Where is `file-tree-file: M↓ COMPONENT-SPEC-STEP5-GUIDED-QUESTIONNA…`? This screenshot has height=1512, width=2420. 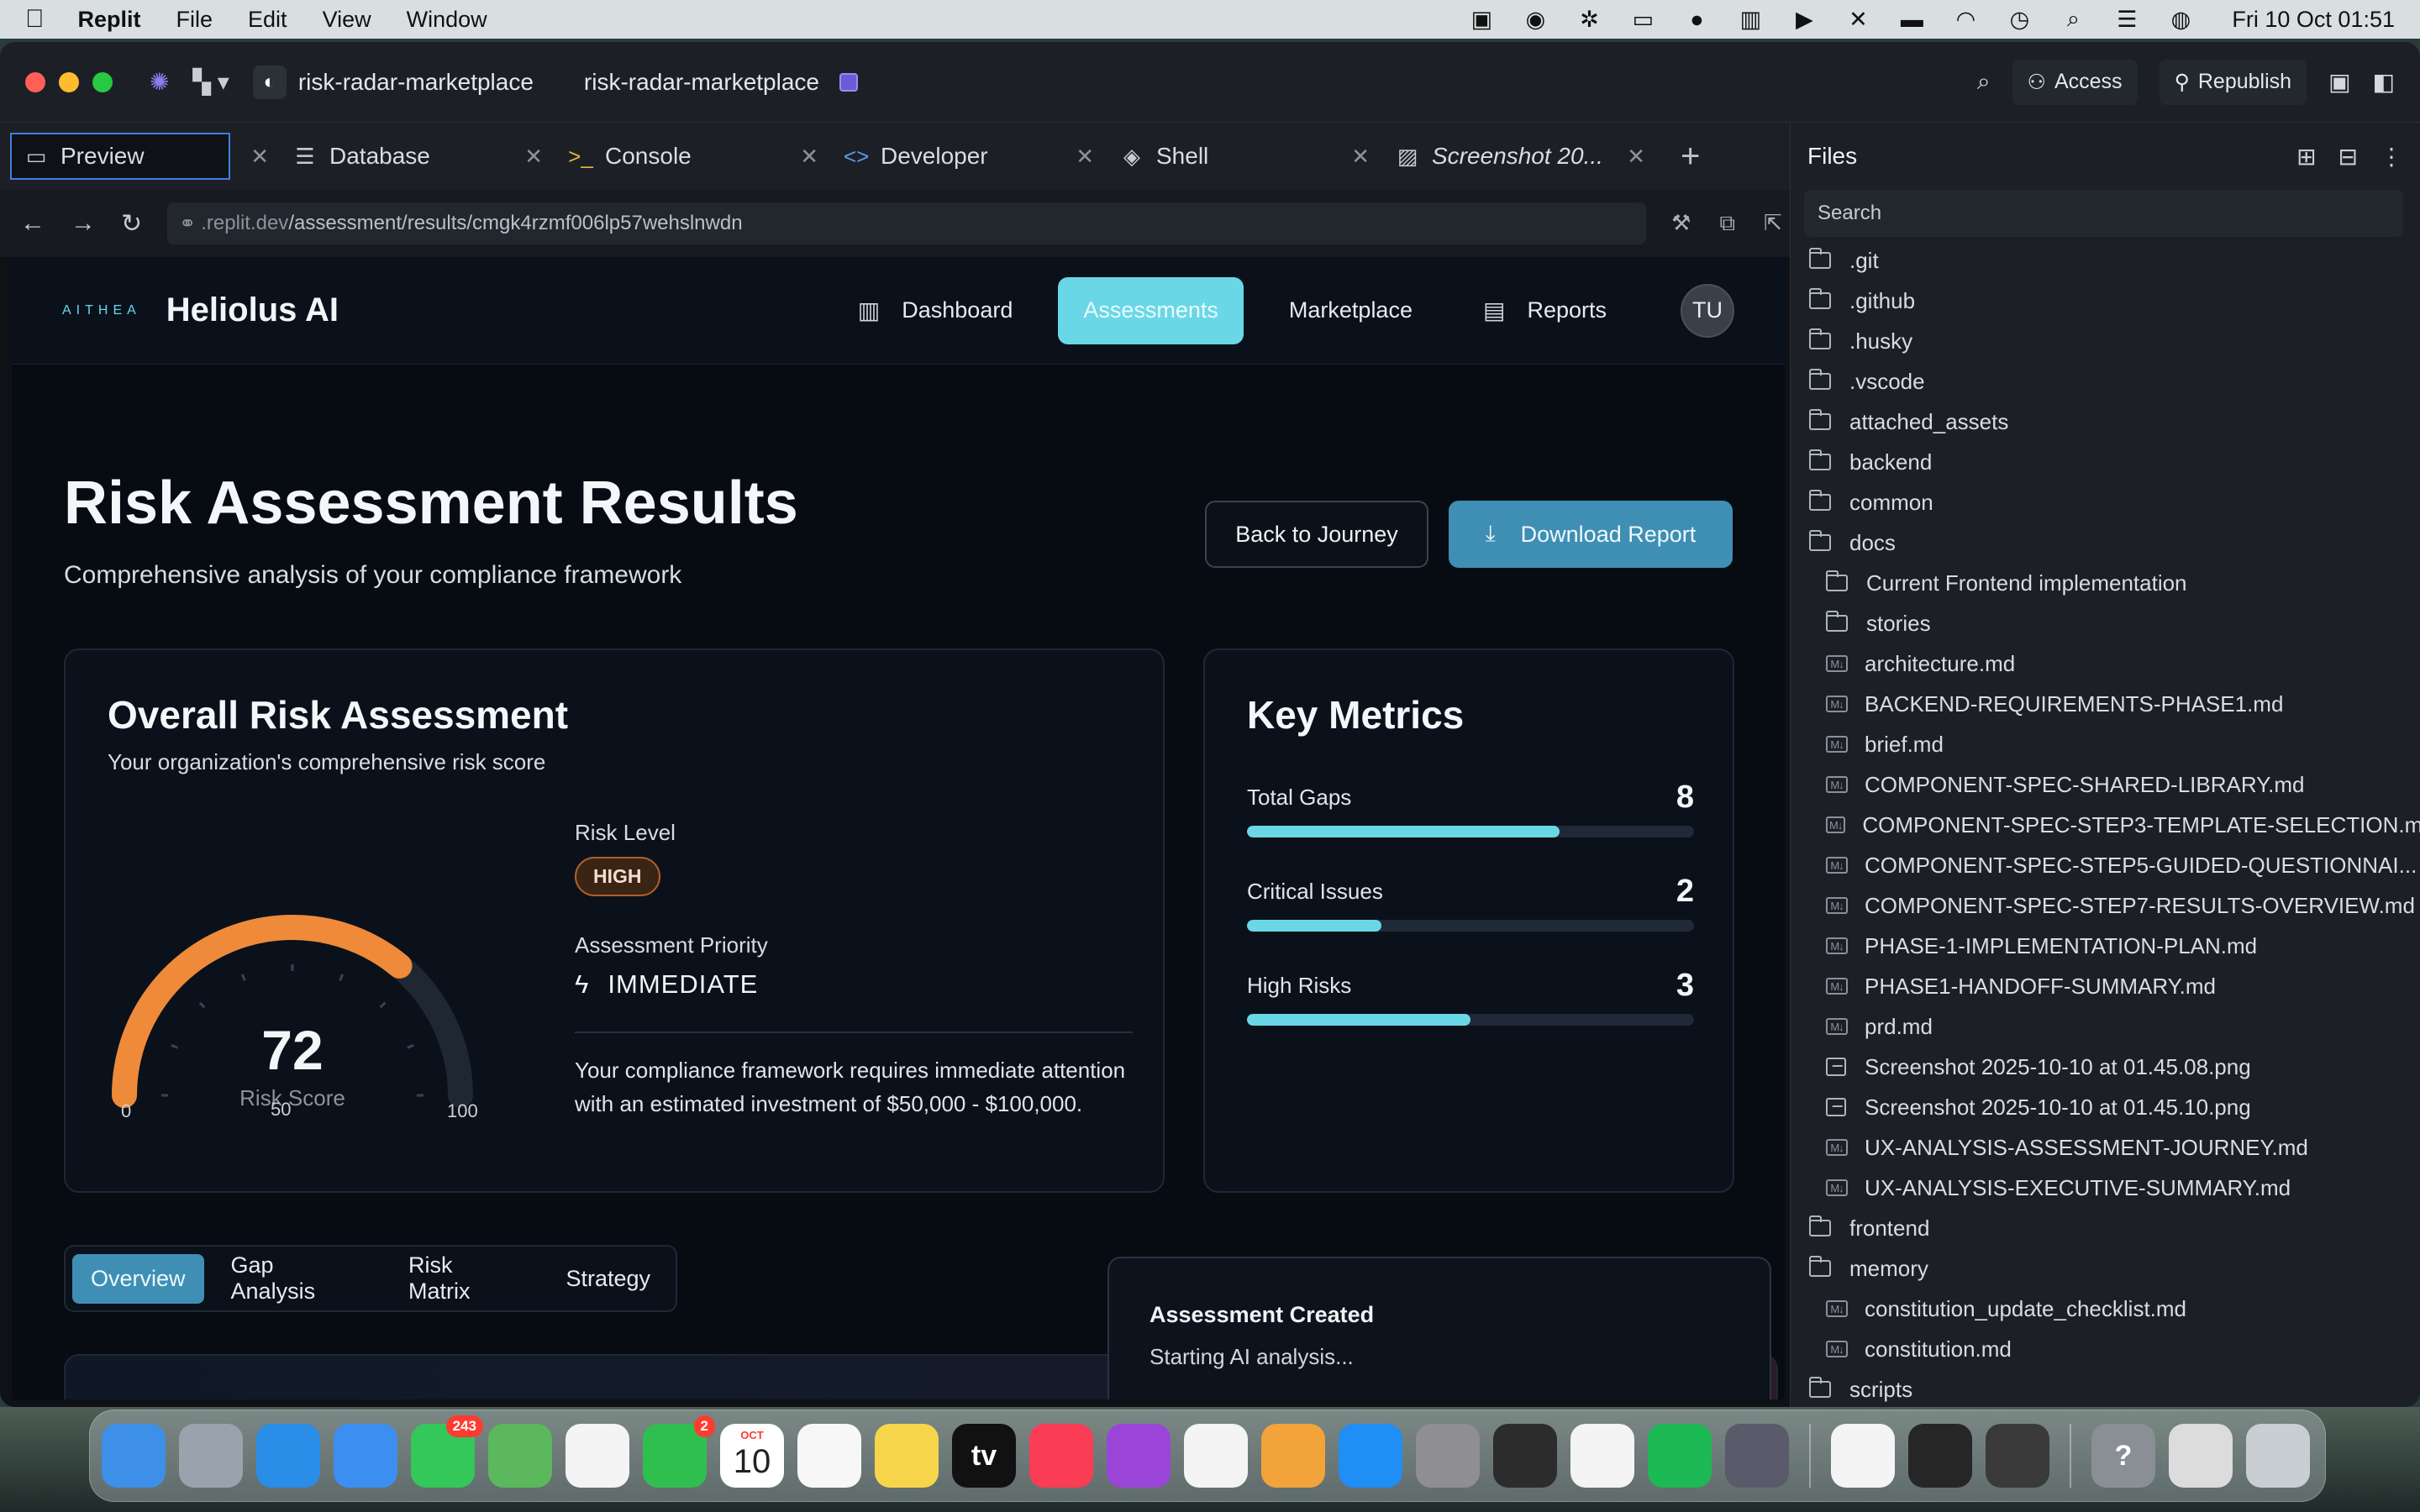 file-tree-file: M↓ COMPONENT-SPEC-STEP5-GUIDED-QUESTIONNA… is located at coordinates (2105, 865).